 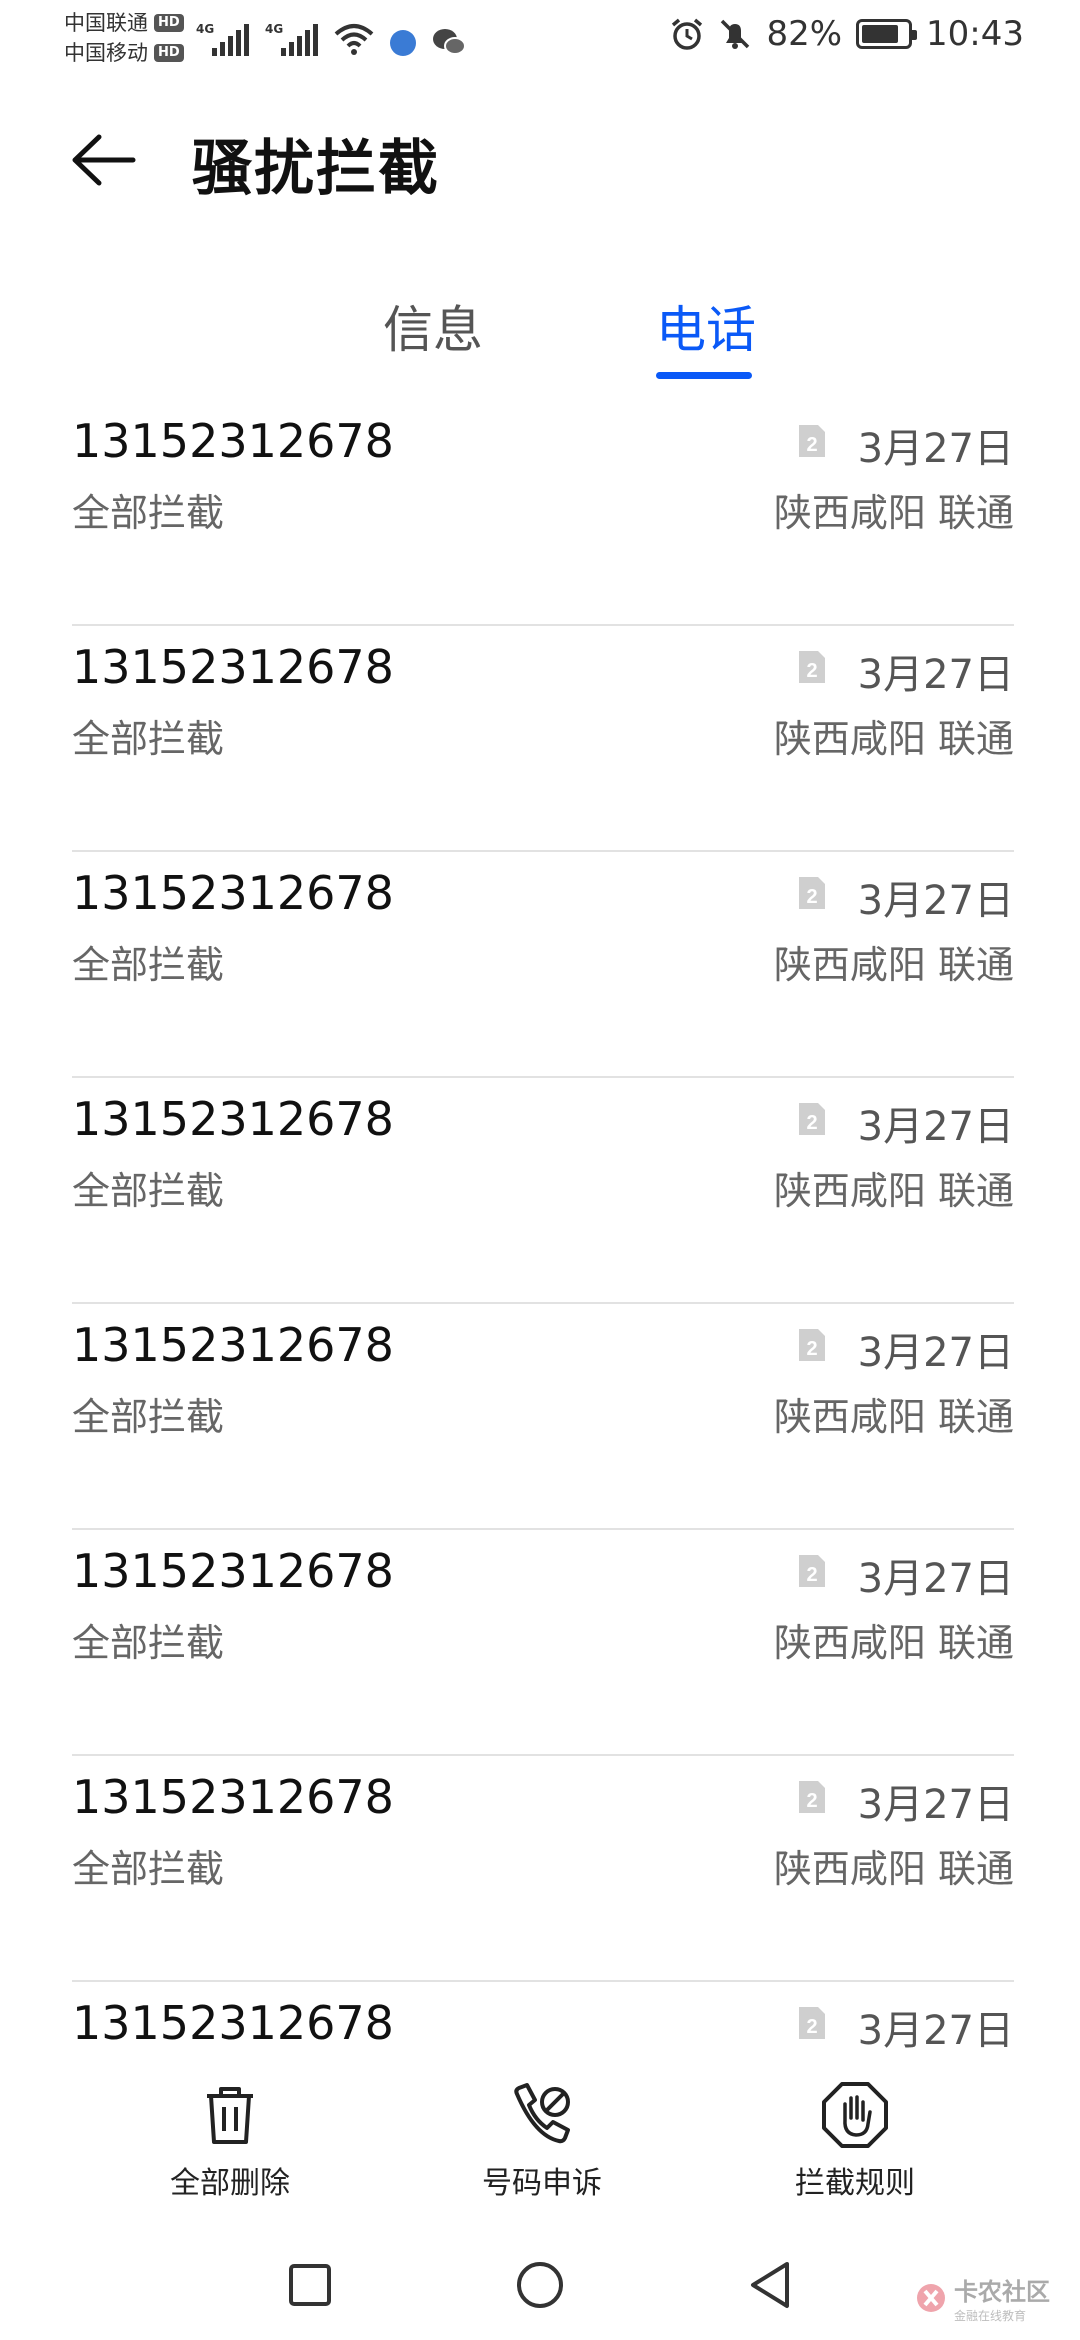 What do you see at coordinates (931, 2298) in the screenshot?
I see `watermark-logo-icon` at bounding box center [931, 2298].